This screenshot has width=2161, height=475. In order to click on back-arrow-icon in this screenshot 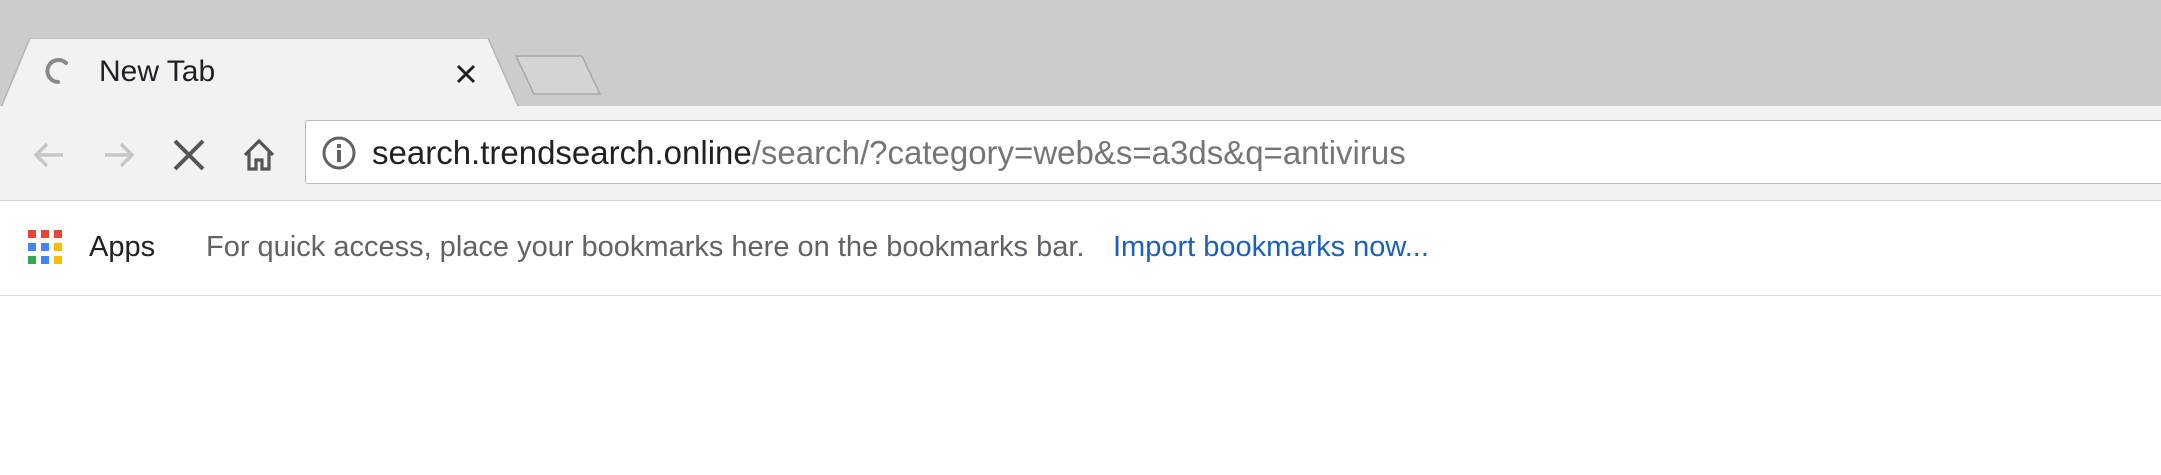, I will do `click(49, 155)`.